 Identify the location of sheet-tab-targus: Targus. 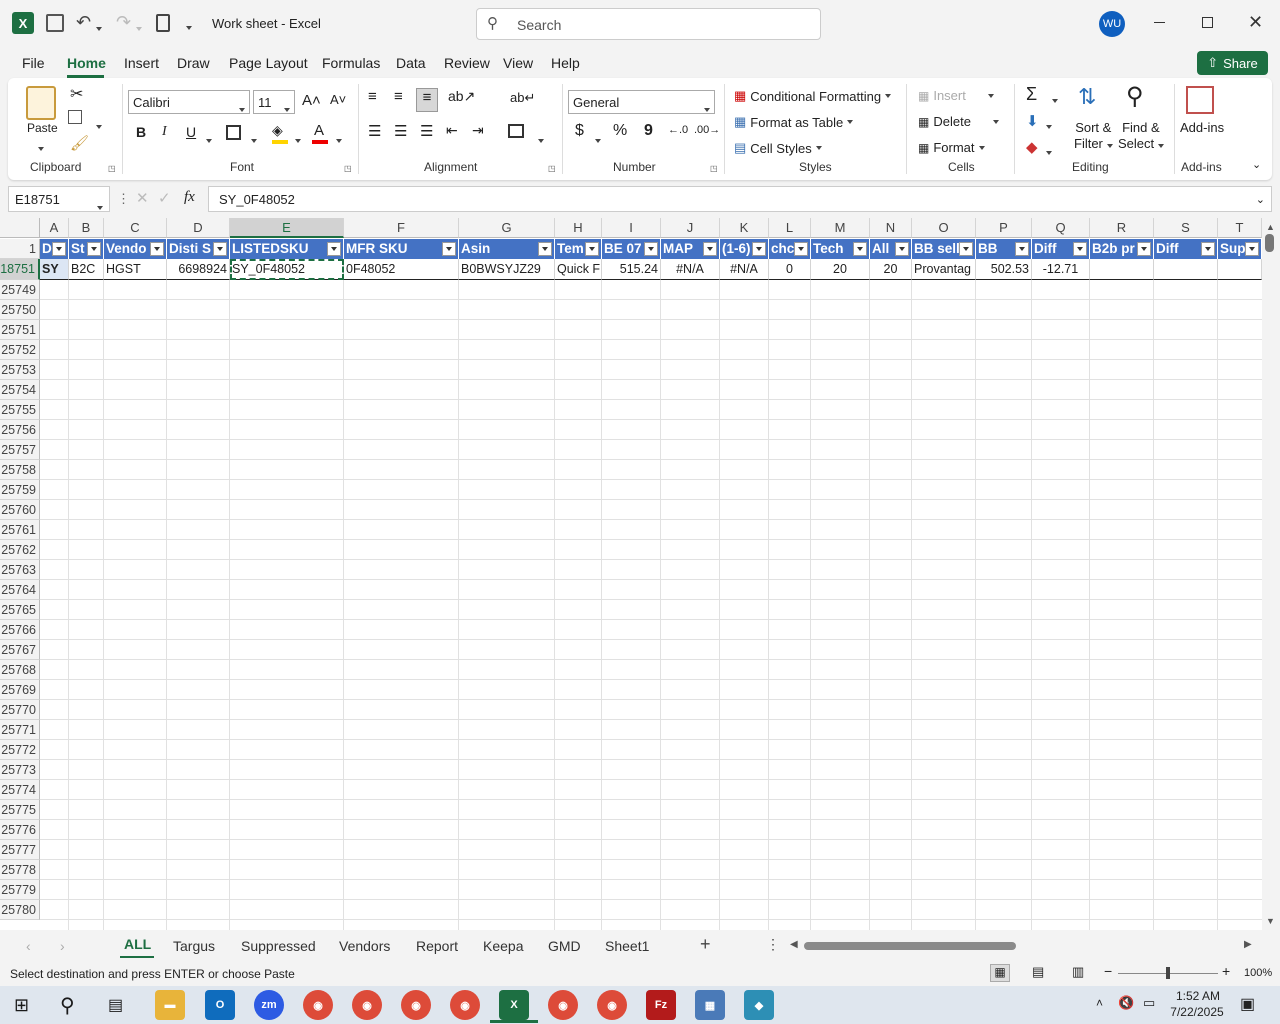
(194, 946).